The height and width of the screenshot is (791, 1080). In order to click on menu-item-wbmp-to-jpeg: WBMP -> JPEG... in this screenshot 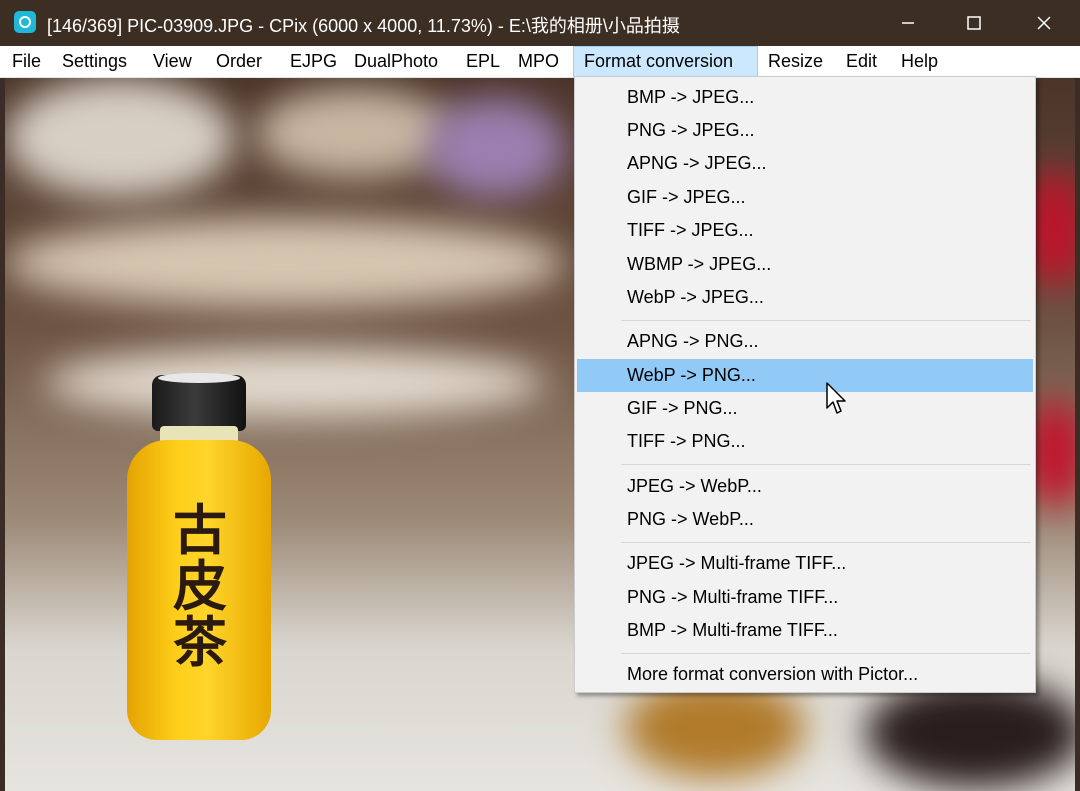, I will do `click(805, 264)`.